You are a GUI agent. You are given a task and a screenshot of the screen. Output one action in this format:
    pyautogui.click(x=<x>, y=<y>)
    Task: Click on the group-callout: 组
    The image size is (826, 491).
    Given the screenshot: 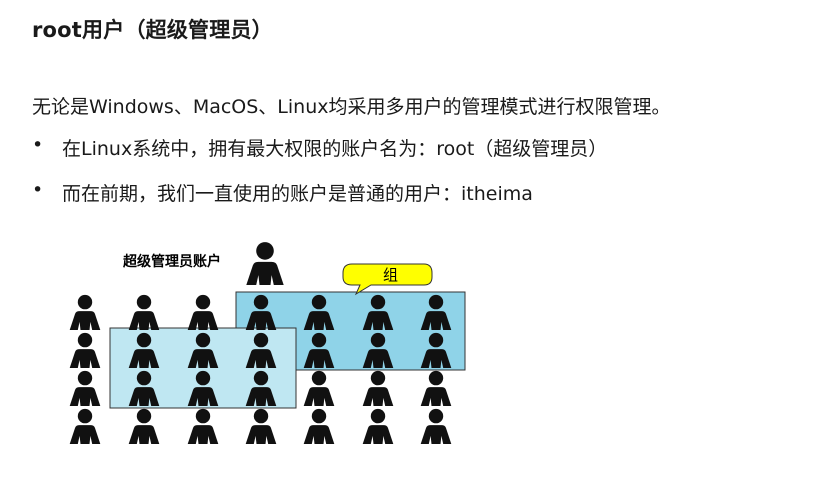 What is the action you would take?
    pyautogui.click(x=387, y=279)
    